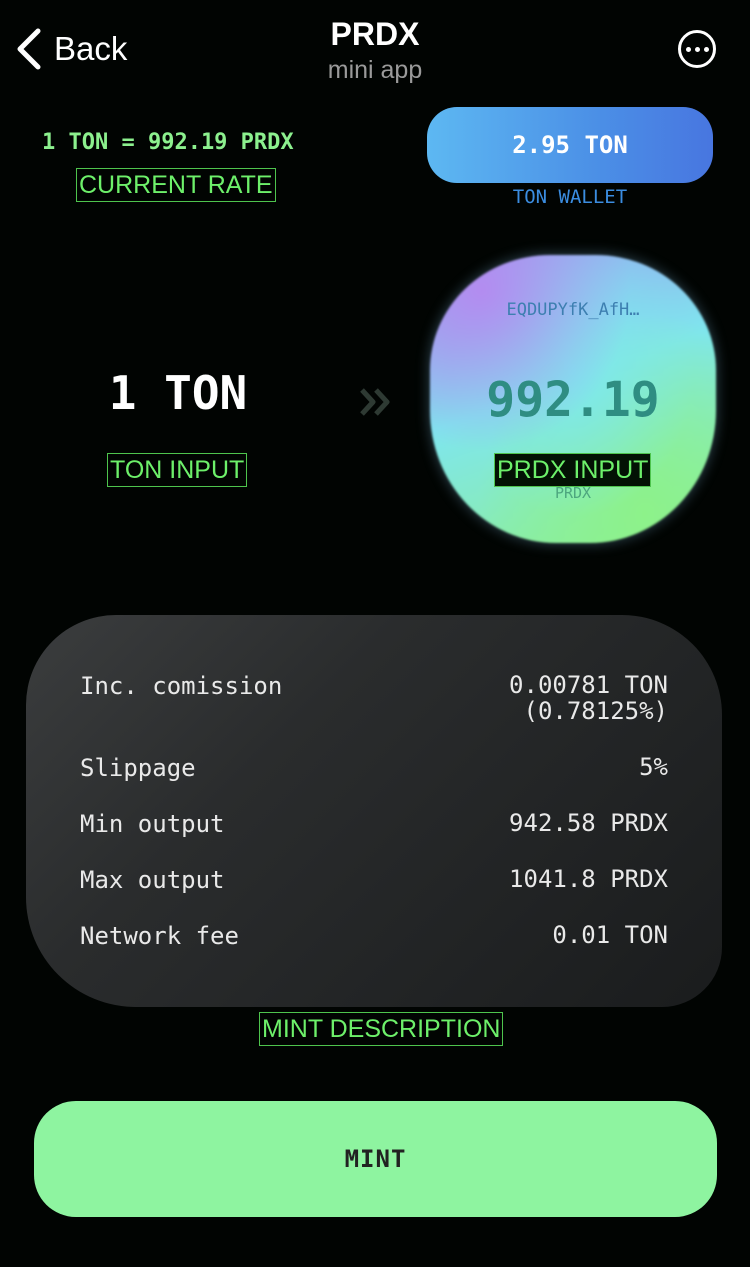 Image resolution: width=750 pixels, height=1267 pixels. Describe the element at coordinates (588, 879) in the screenshot. I see `detail-value: 1041.8 PRDX` at that location.